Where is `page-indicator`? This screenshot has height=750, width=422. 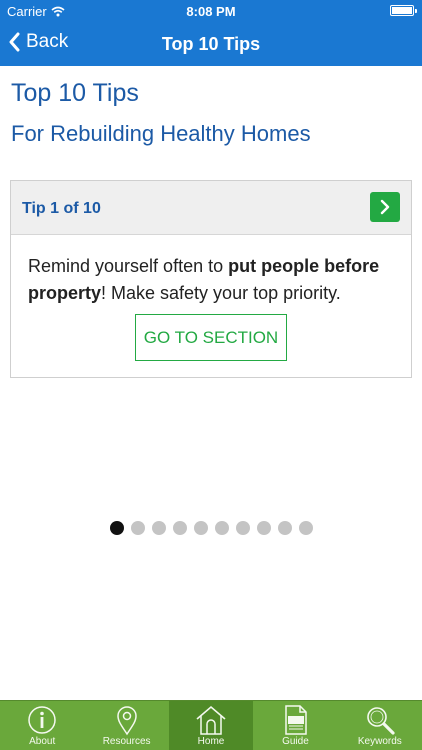 page-indicator is located at coordinates (211, 528).